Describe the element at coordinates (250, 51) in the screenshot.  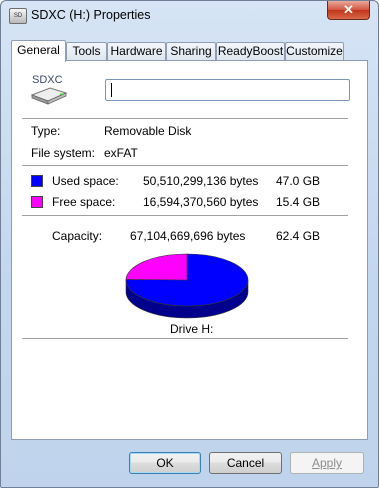
I see `tab-readyboost: ReadyBoost` at that location.